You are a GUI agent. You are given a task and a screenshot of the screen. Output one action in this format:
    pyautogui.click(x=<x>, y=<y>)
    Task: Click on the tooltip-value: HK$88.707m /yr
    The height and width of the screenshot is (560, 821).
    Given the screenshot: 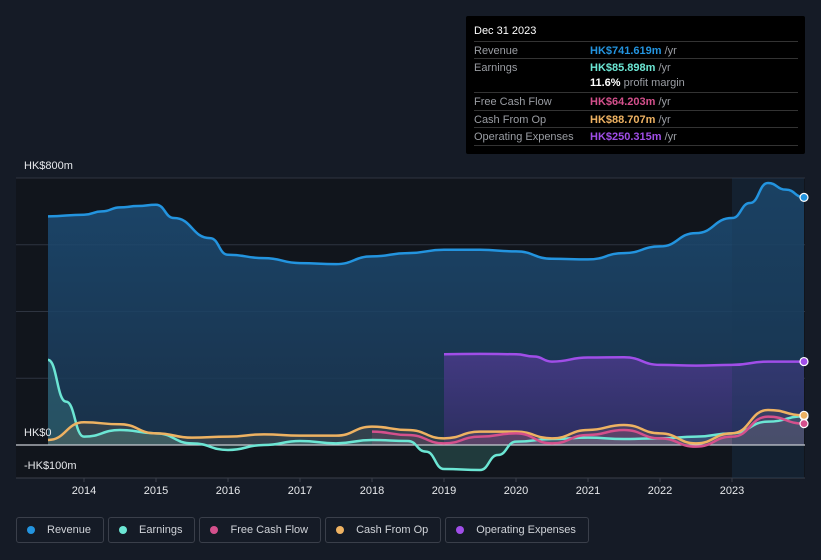 What is the action you would take?
    pyautogui.click(x=630, y=120)
    